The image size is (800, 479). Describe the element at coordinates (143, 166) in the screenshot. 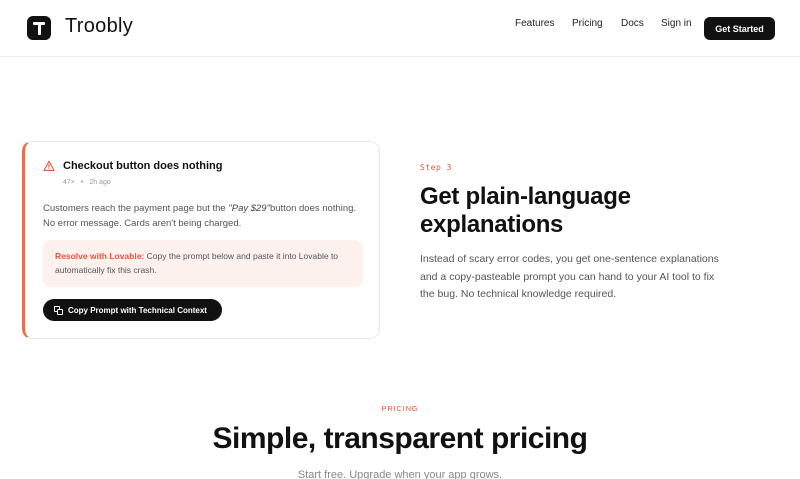

I see `error-title: Checkout button does nothing` at that location.